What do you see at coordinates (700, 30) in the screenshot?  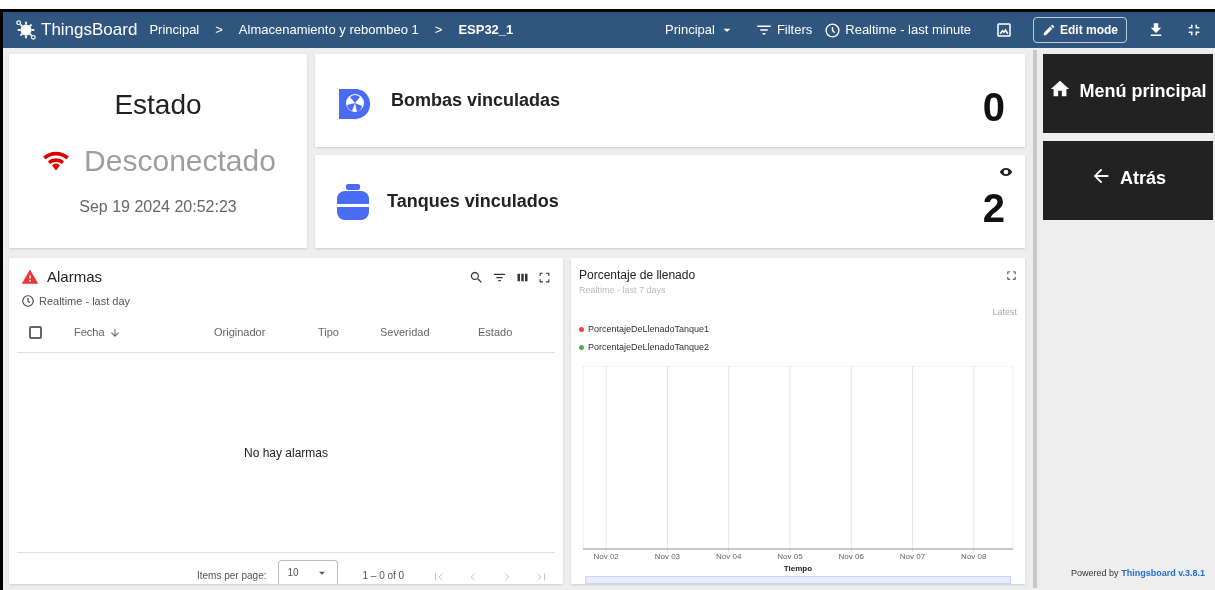 I see `state-dropdown: Principal` at bounding box center [700, 30].